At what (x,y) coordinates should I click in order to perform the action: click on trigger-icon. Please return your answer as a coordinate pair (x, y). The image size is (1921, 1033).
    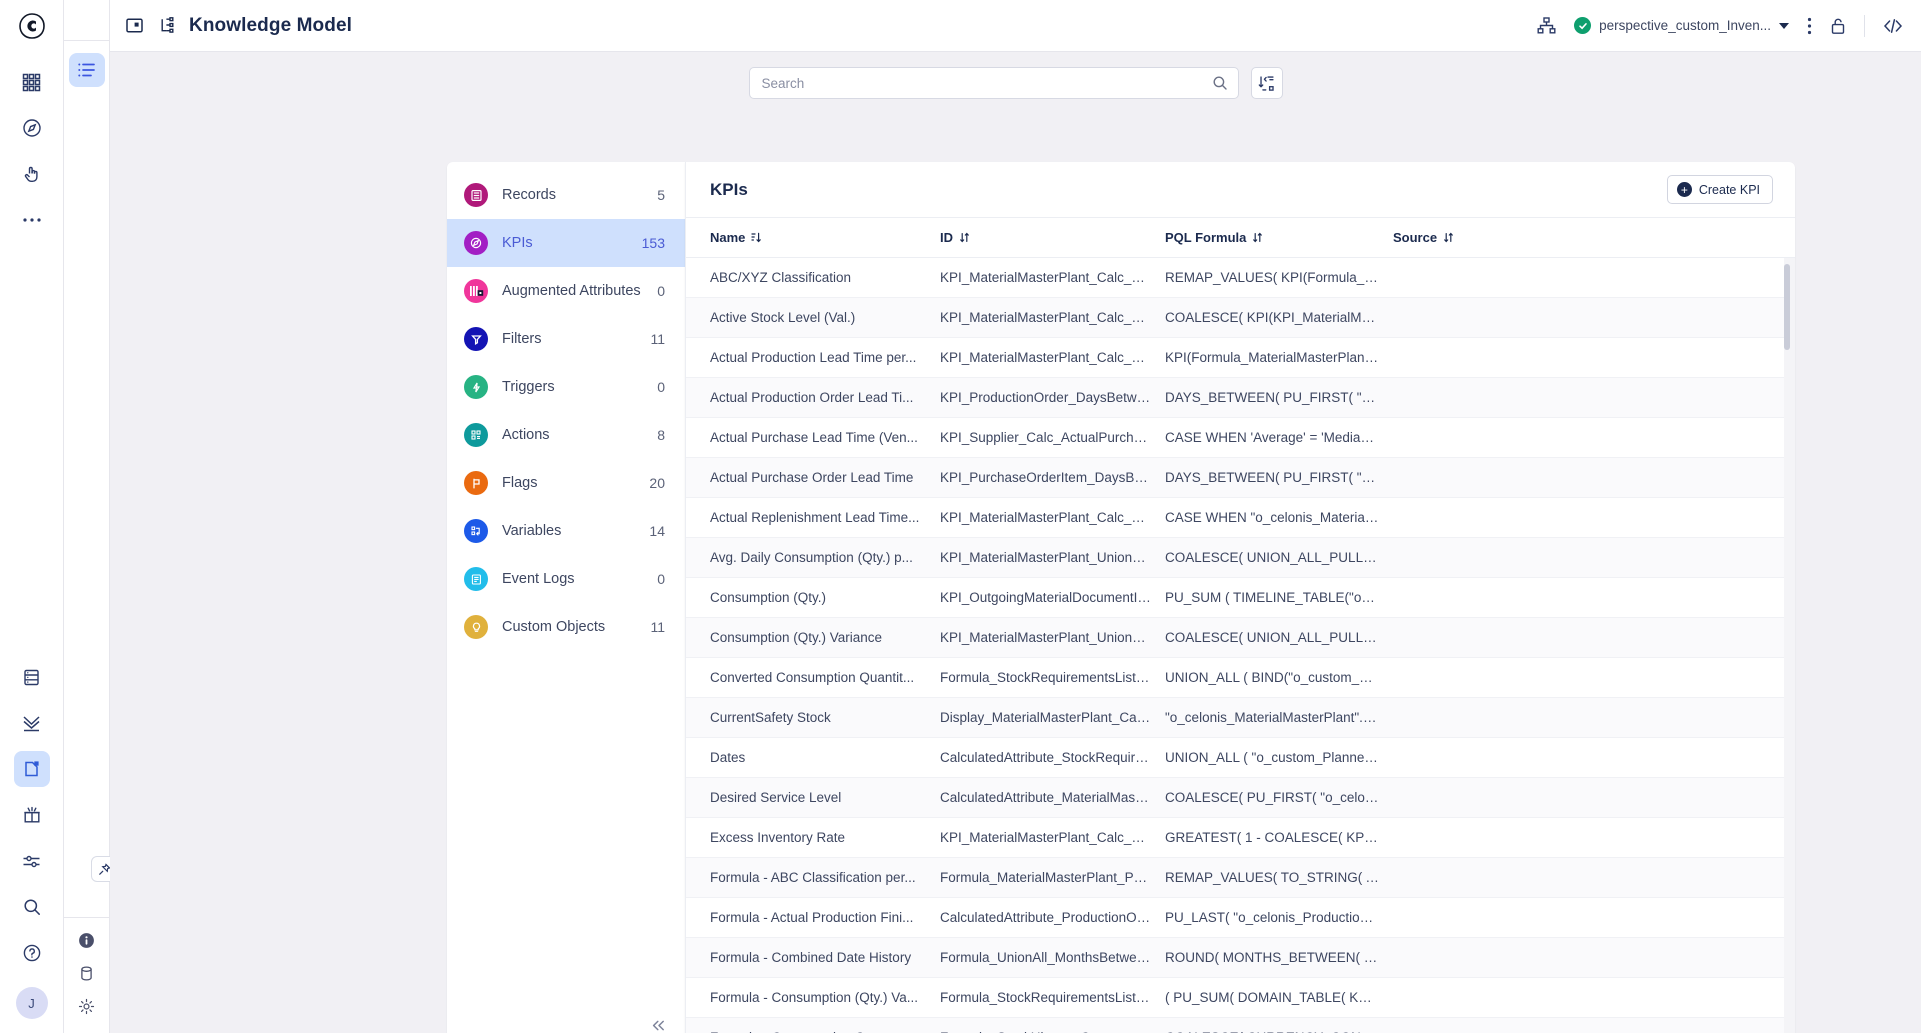
    Looking at the image, I should click on (476, 387).